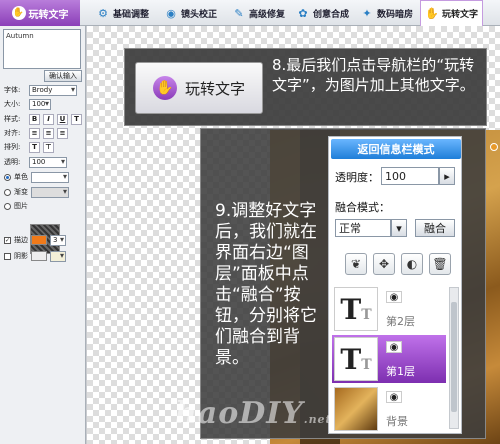  I want to click on nav-label: 镜头校正, so click(199, 14).